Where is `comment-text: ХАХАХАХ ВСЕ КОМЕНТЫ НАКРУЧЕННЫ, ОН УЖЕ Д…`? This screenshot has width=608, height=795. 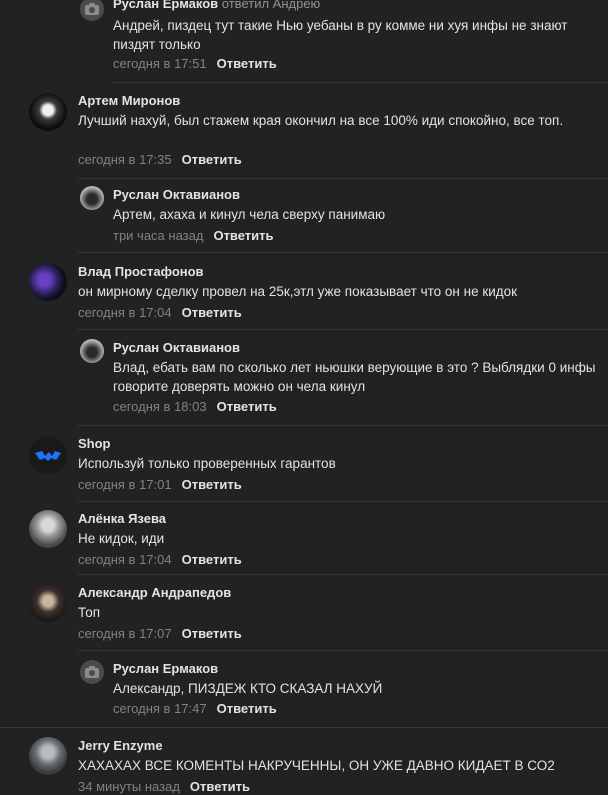 comment-text: ХАХАХАХ ВСЕ КОМЕНТЫ НАКРУЧЕННЫ, ОН УЖЕ Д… is located at coordinates (316, 765).